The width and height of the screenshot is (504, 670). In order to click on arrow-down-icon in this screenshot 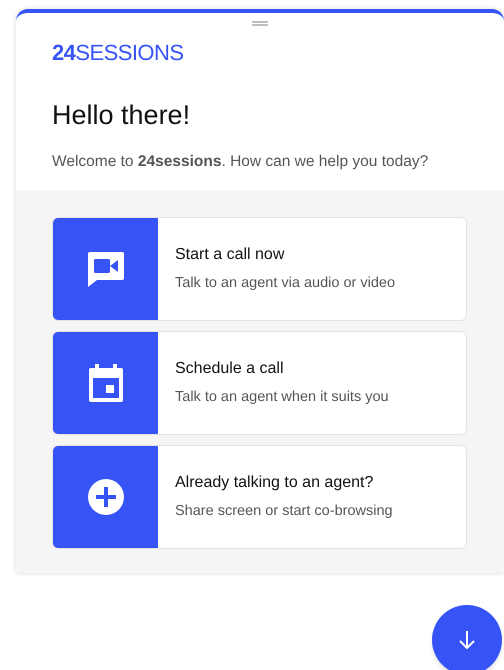, I will do `click(467, 640)`.